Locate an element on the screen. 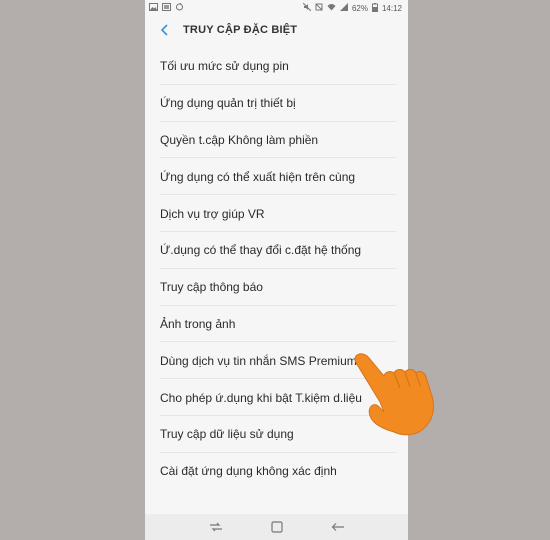 This screenshot has height=540, width=550. navigation-bar is located at coordinates (276, 527).